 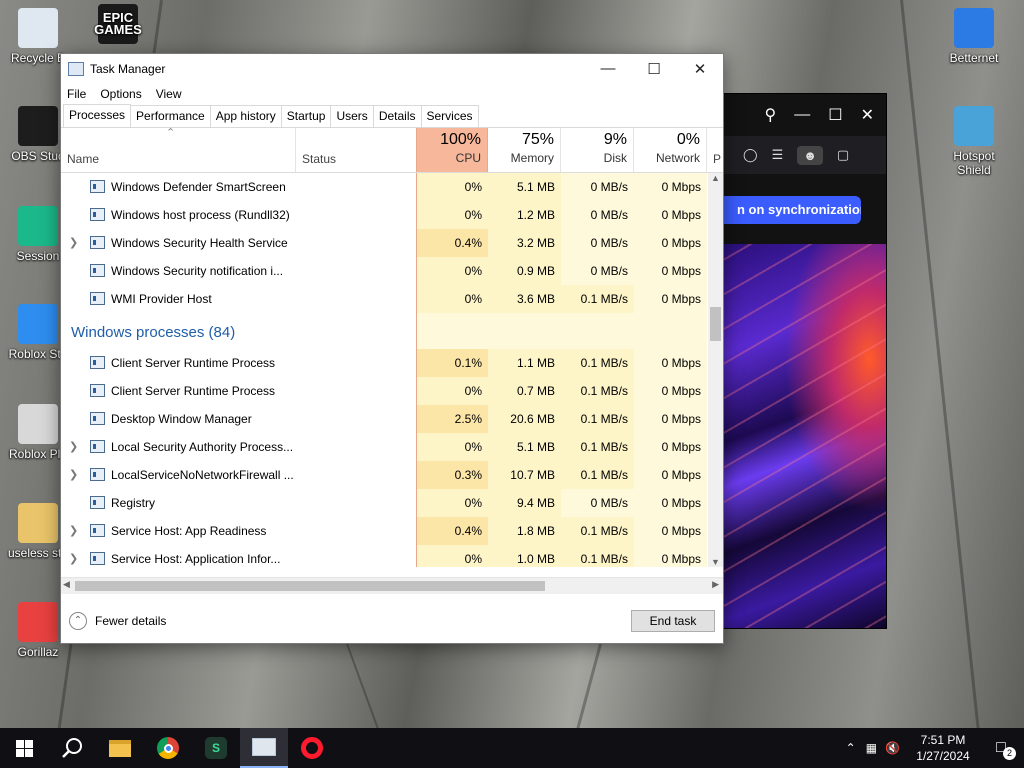 I want to click on end-task-button: End task, so click(x=673, y=621).